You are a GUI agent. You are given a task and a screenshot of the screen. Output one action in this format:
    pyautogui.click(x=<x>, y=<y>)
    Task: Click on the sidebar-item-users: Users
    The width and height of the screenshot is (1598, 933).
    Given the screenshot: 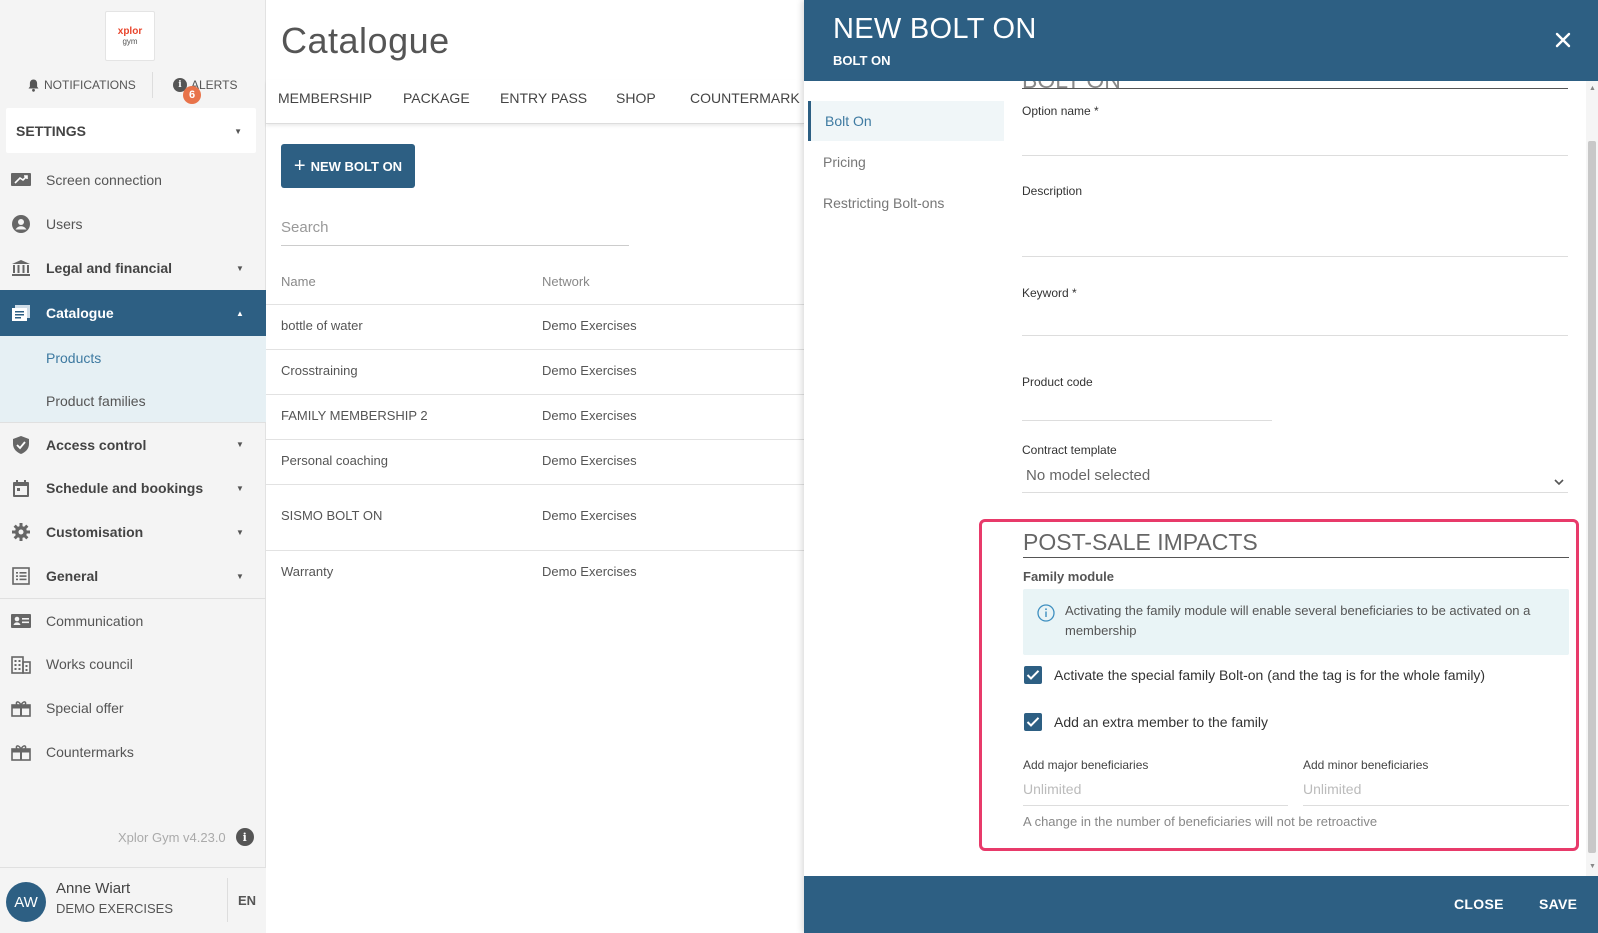 What is the action you would take?
    pyautogui.click(x=133, y=224)
    